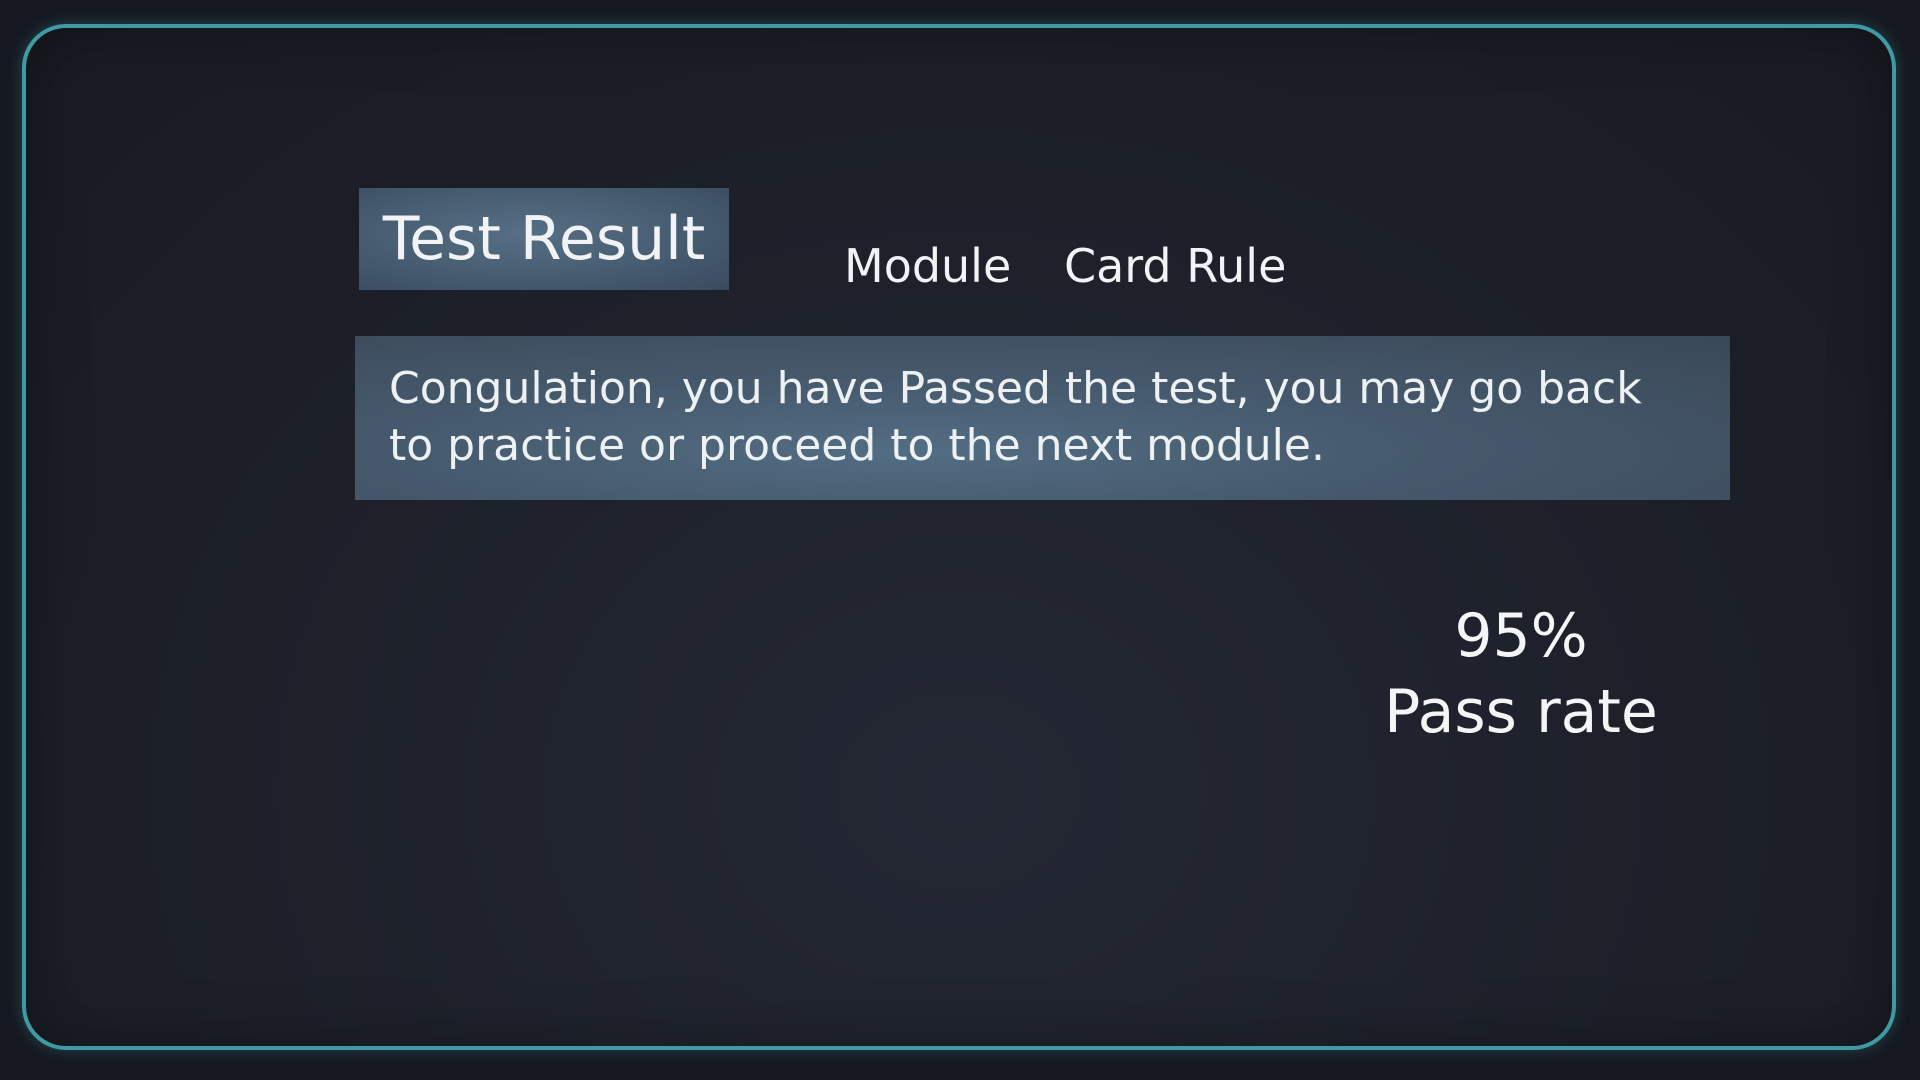  What do you see at coordinates (1521, 712) in the screenshot?
I see `pass-rate-label: Pass rate` at bounding box center [1521, 712].